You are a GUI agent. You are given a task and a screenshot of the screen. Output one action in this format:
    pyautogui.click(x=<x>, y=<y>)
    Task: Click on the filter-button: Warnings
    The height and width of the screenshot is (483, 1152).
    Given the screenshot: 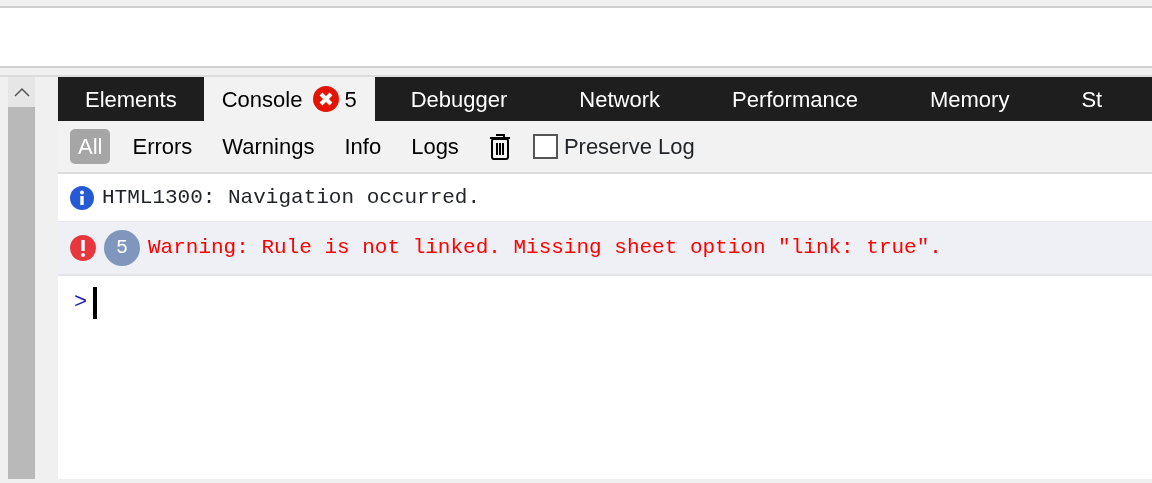 What is the action you would take?
    pyautogui.click(x=268, y=146)
    